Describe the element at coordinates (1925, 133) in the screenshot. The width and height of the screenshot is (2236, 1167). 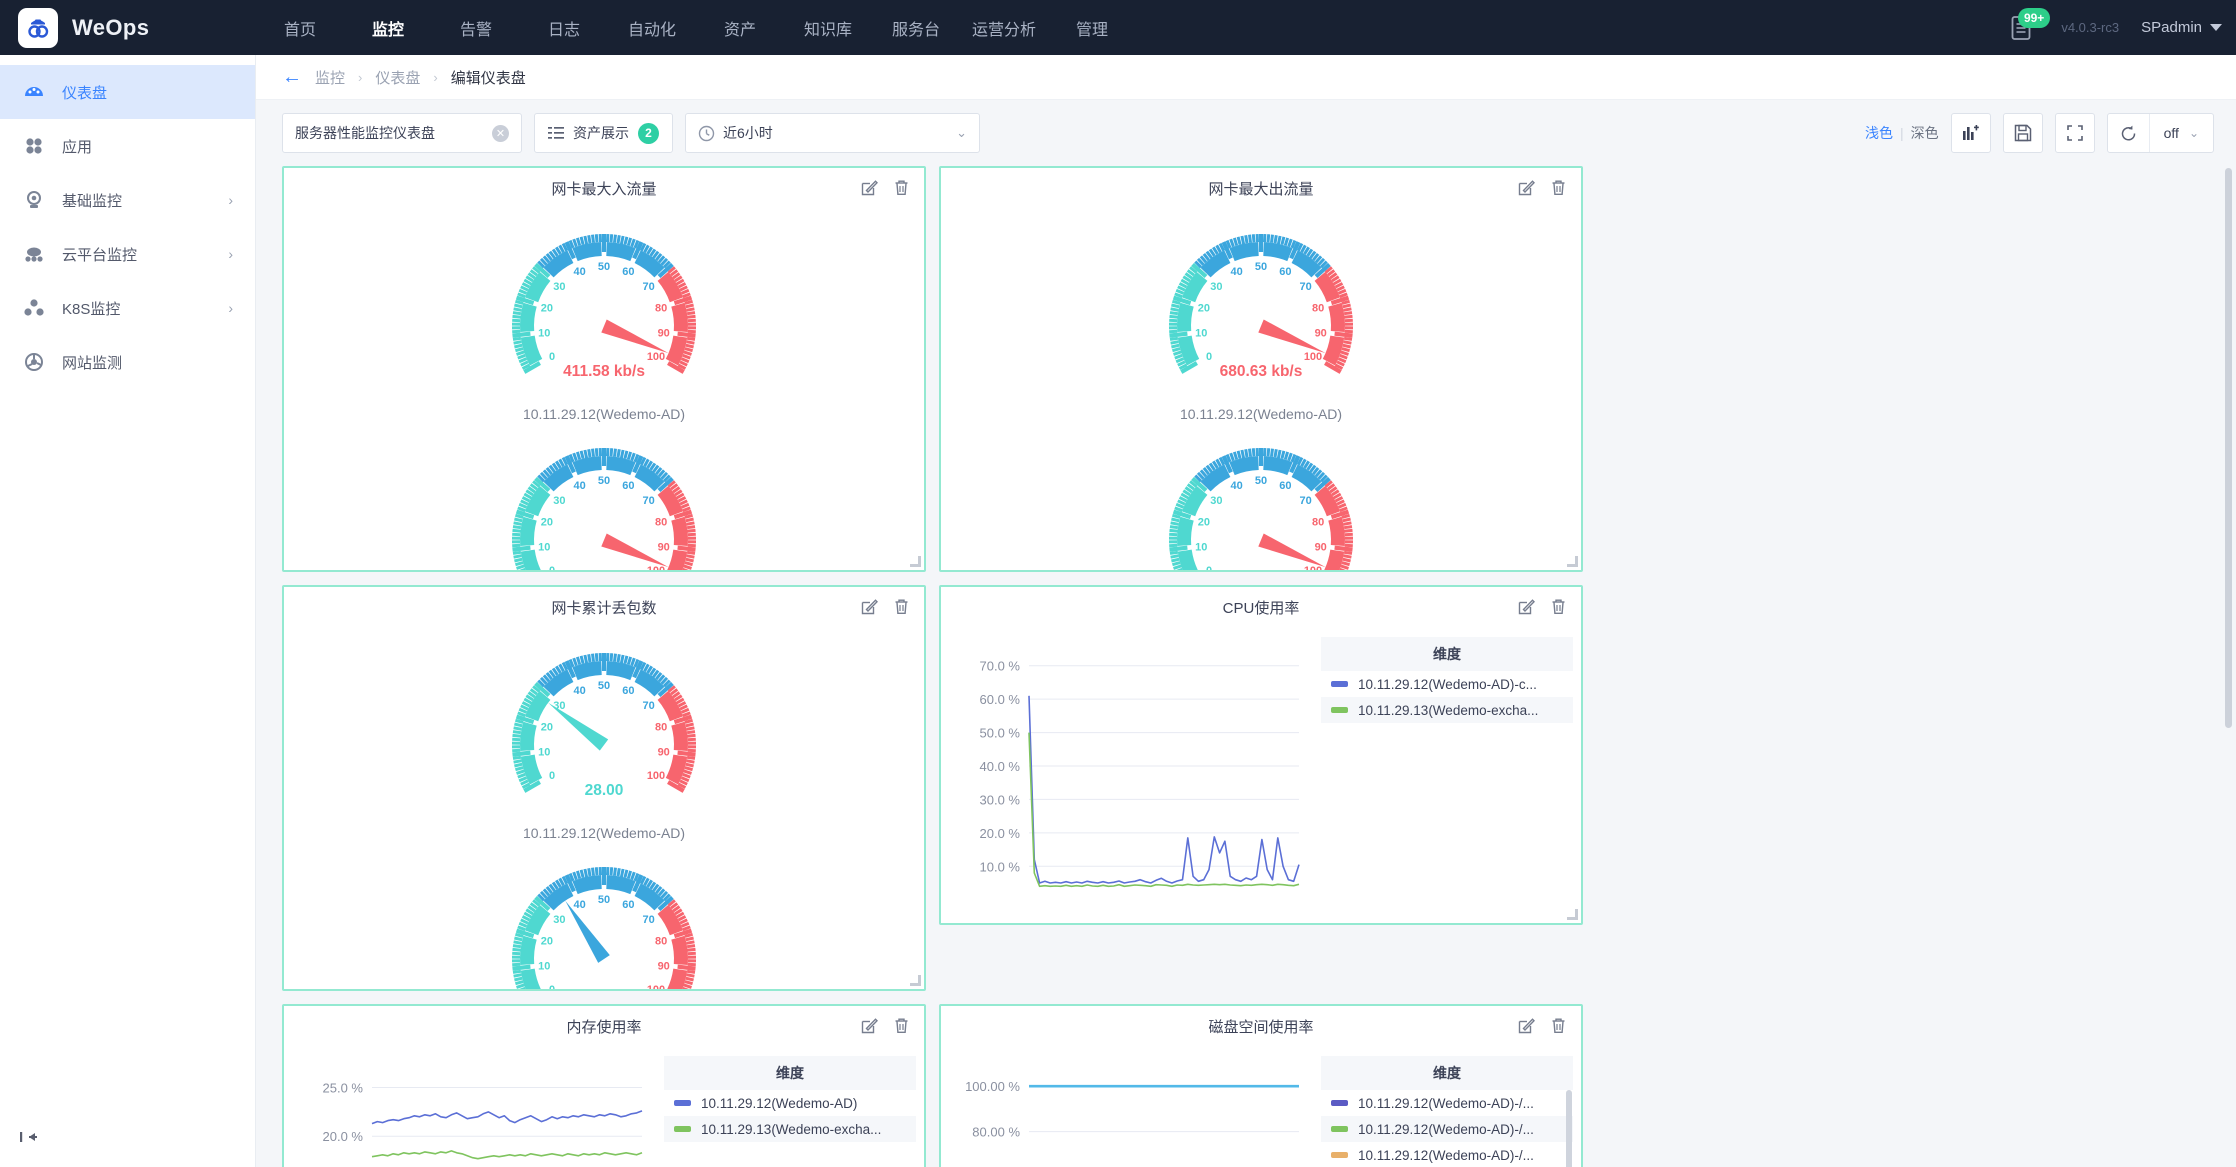
I see `theme-dark-option: 深色` at that location.